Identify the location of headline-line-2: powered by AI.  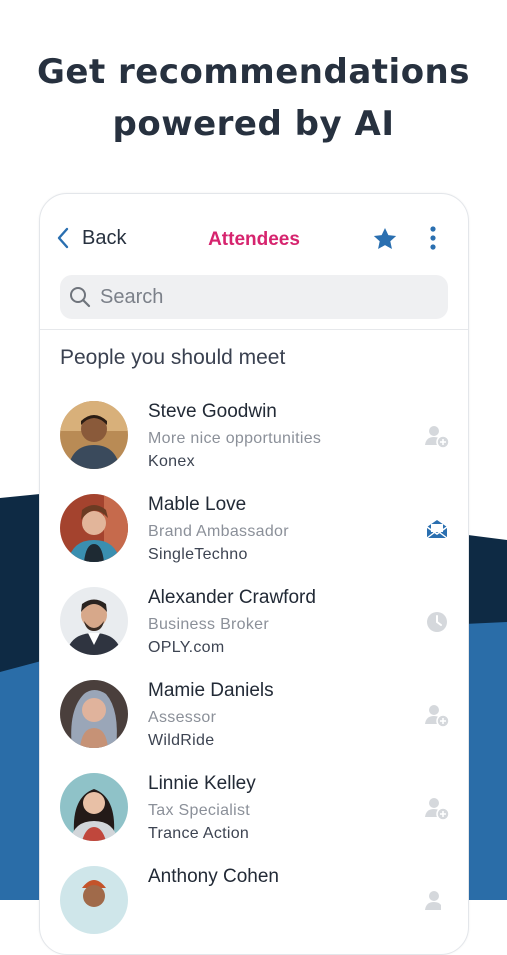
(253, 124).